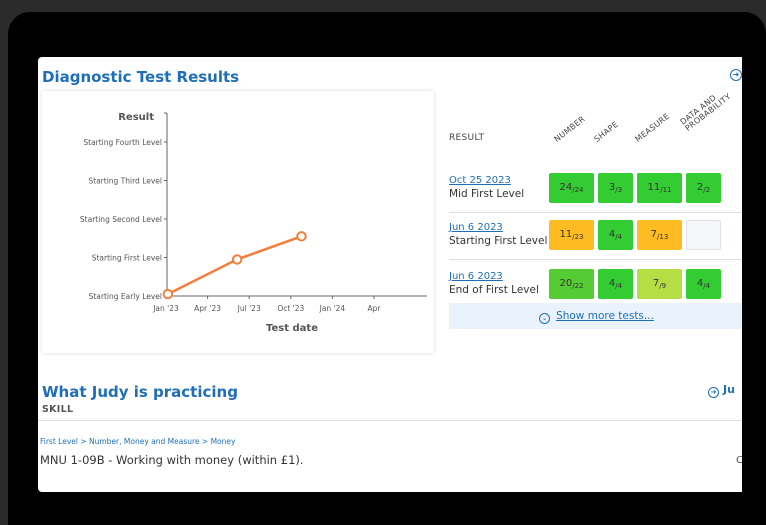 The image size is (766, 525). Describe the element at coordinates (480, 180) in the screenshot. I see `result-date-link: Oct 25 2023` at that location.